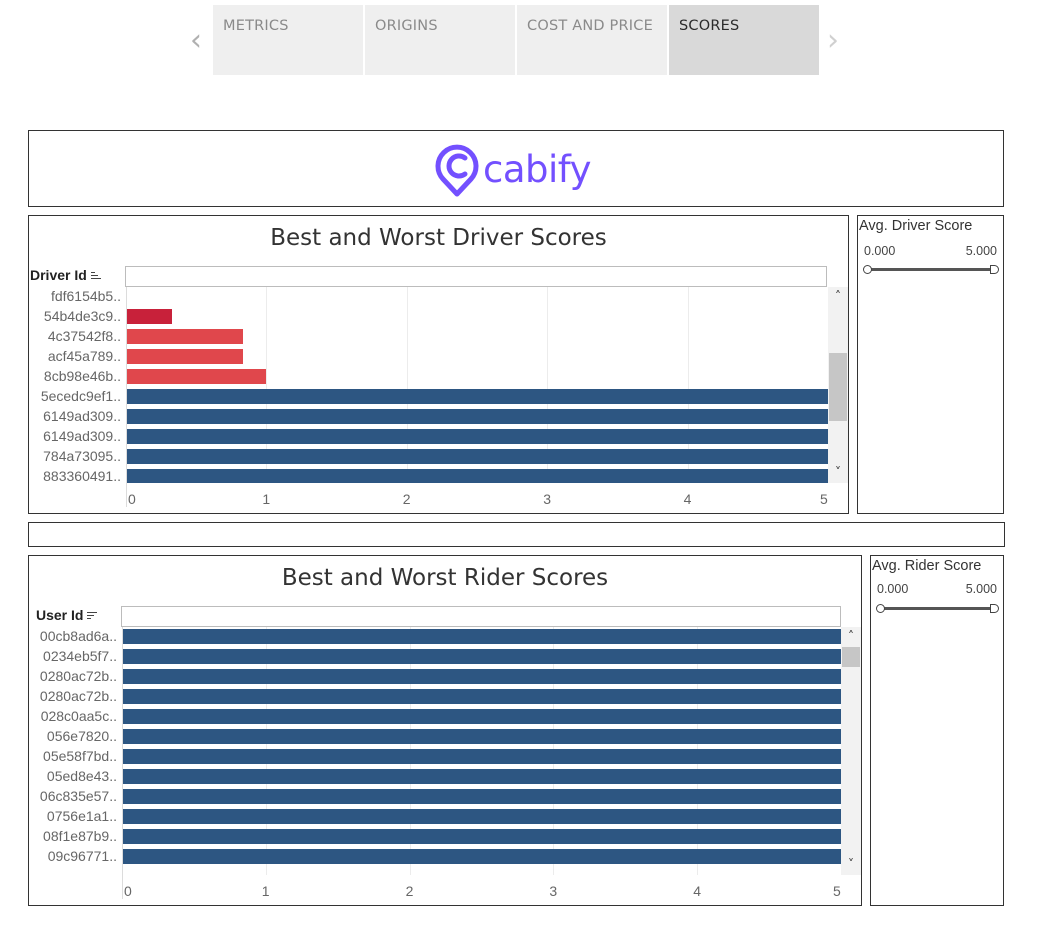 The height and width of the screenshot is (927, 1049). I want to click on row-label: 0234eb5f7.., so click(73, 656).